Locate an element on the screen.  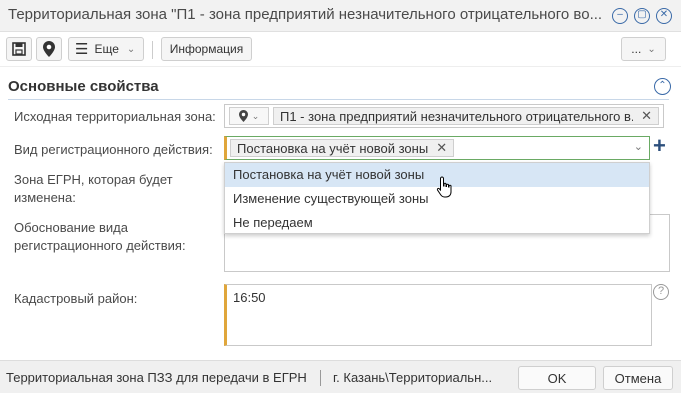
hamburger-icon: ☰ is located at coordinates (82, 49).